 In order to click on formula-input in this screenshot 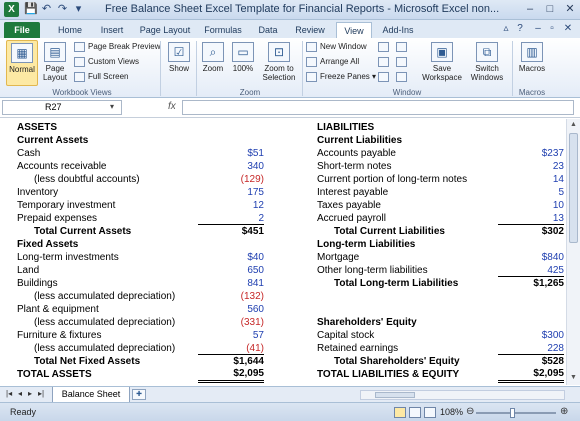, I will do `click(378, 107)`.